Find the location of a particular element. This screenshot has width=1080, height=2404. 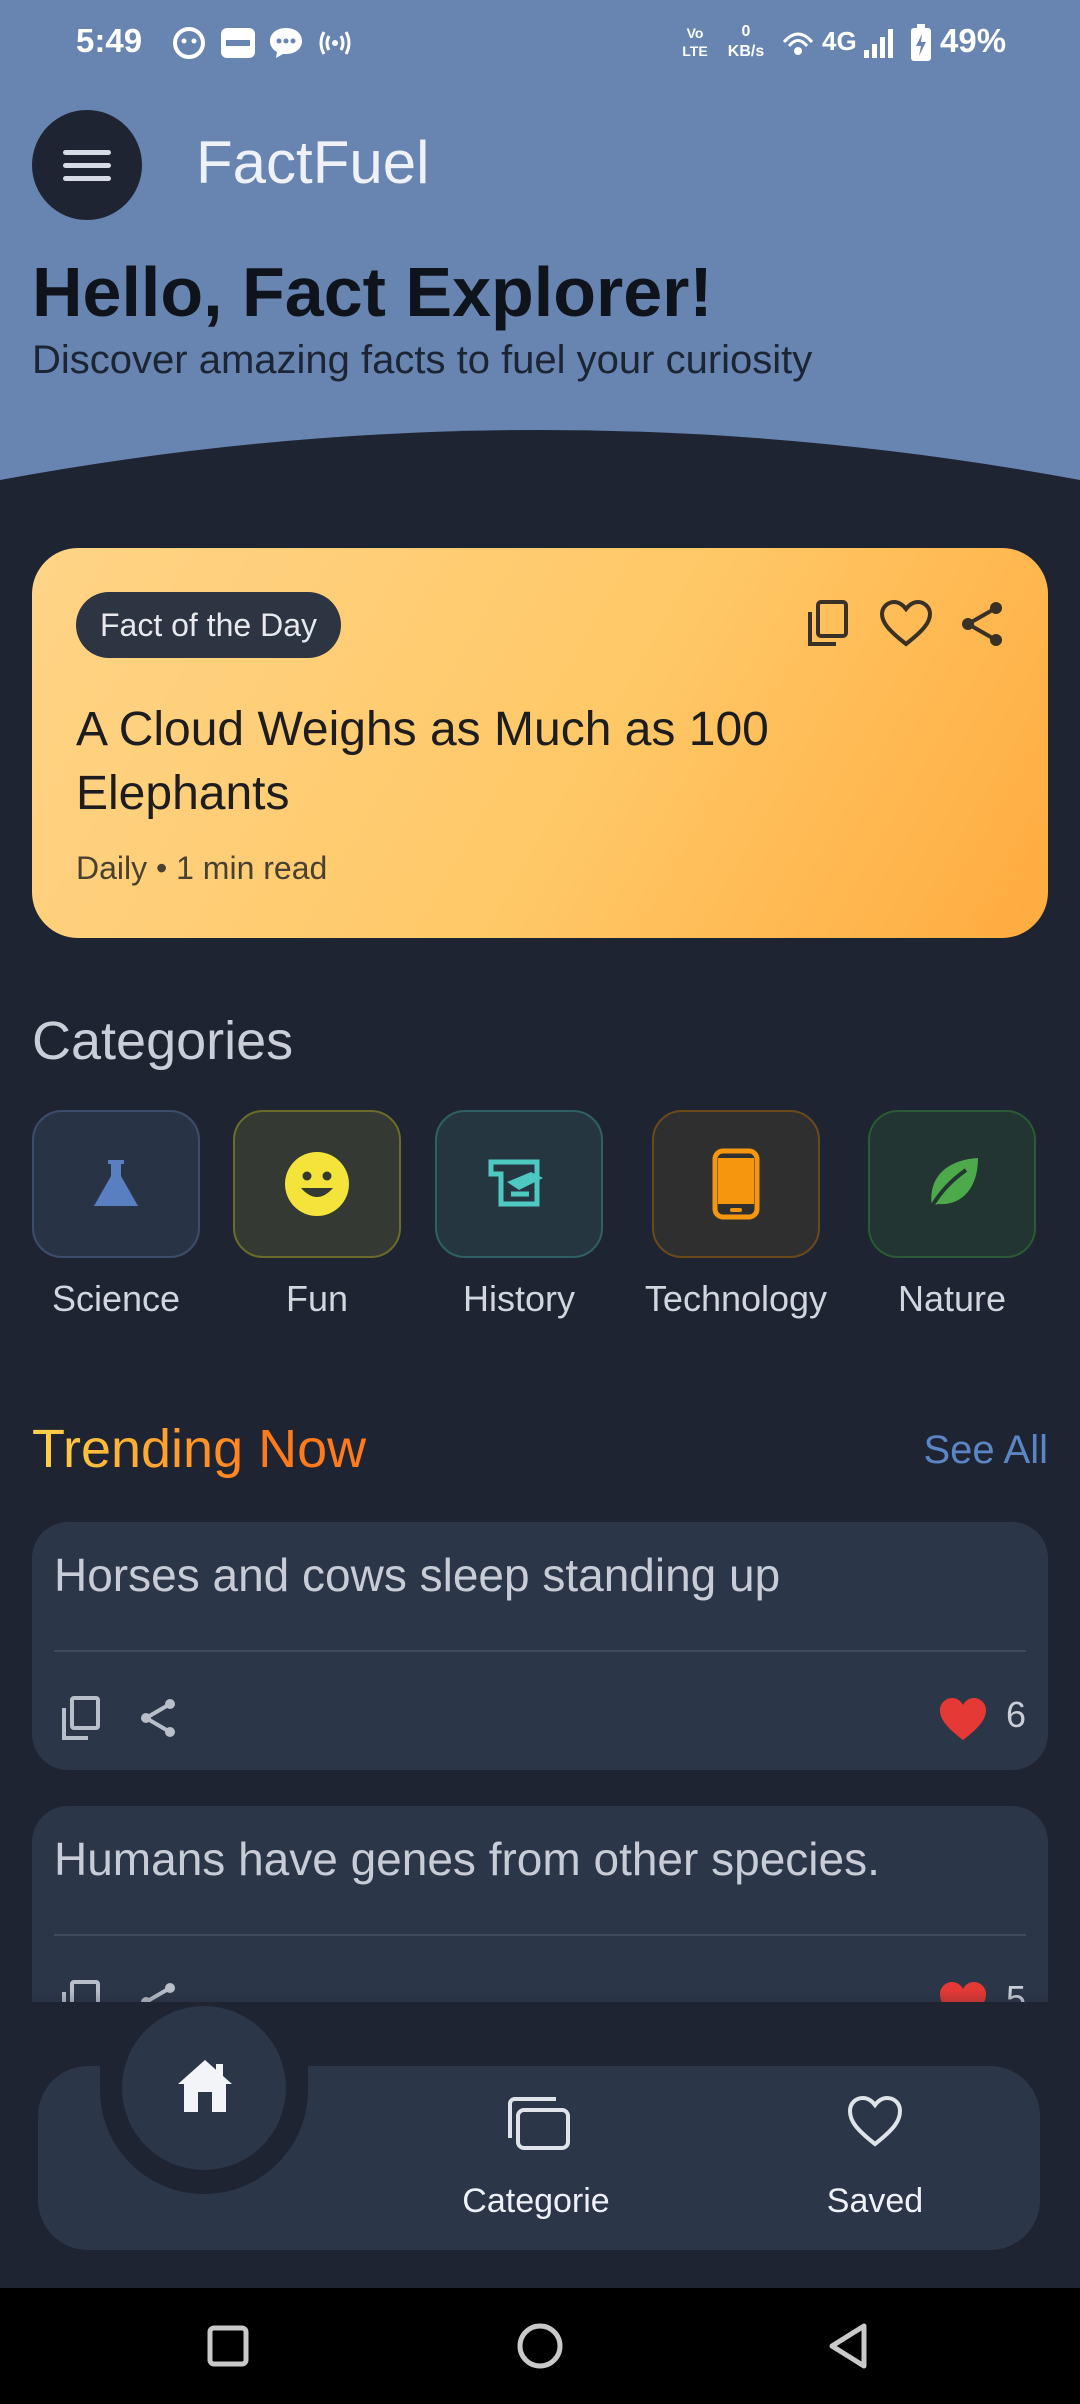

network-speed-value: 0 is located at coordinates (746, 31).